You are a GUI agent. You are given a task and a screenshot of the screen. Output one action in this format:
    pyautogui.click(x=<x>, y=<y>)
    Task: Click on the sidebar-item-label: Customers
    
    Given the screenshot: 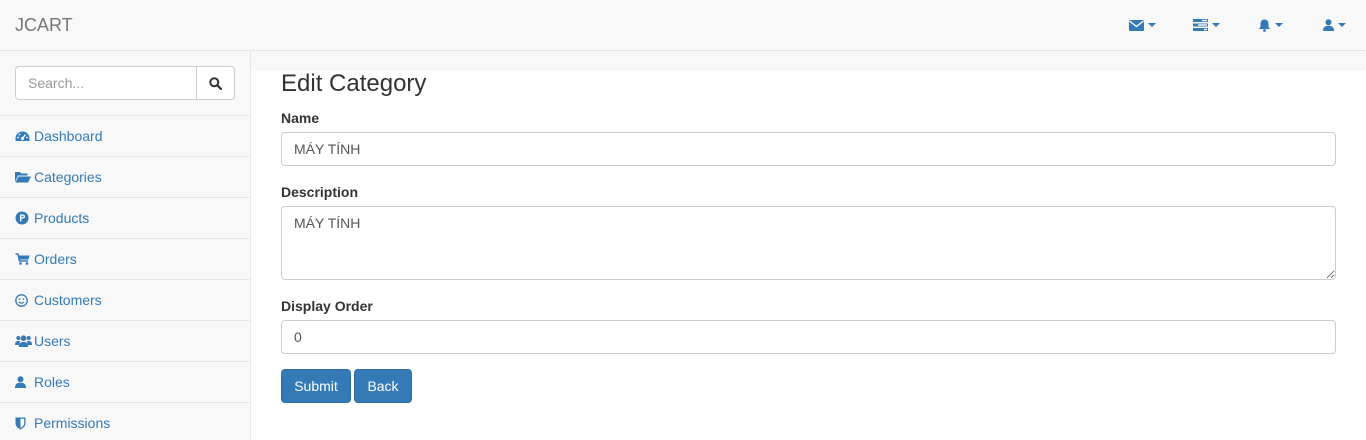 What is the action you would take?
    pyautogui.click(x=68, y=300)
    